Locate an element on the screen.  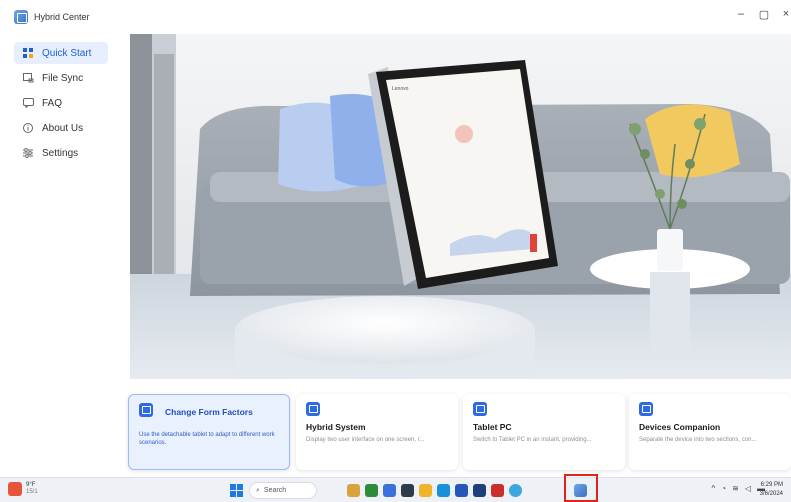
close-button: × is located at coordinates (783, 14).